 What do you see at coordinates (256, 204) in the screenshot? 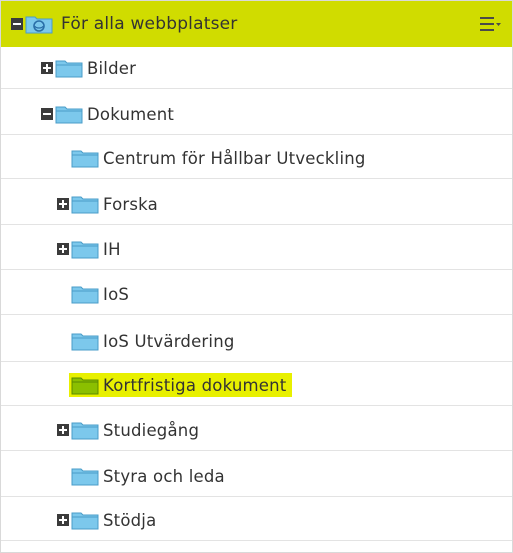
I see `tree-item: Forska` at bounding box center [256, 204].